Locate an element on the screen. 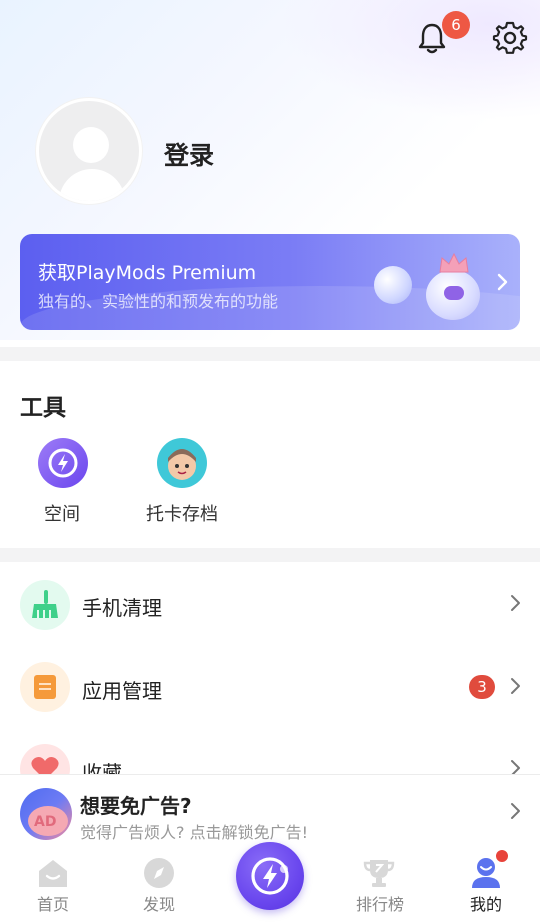 This screenshot has height=924, width=540. toca-save-icon is located at coordinates (182, 463).